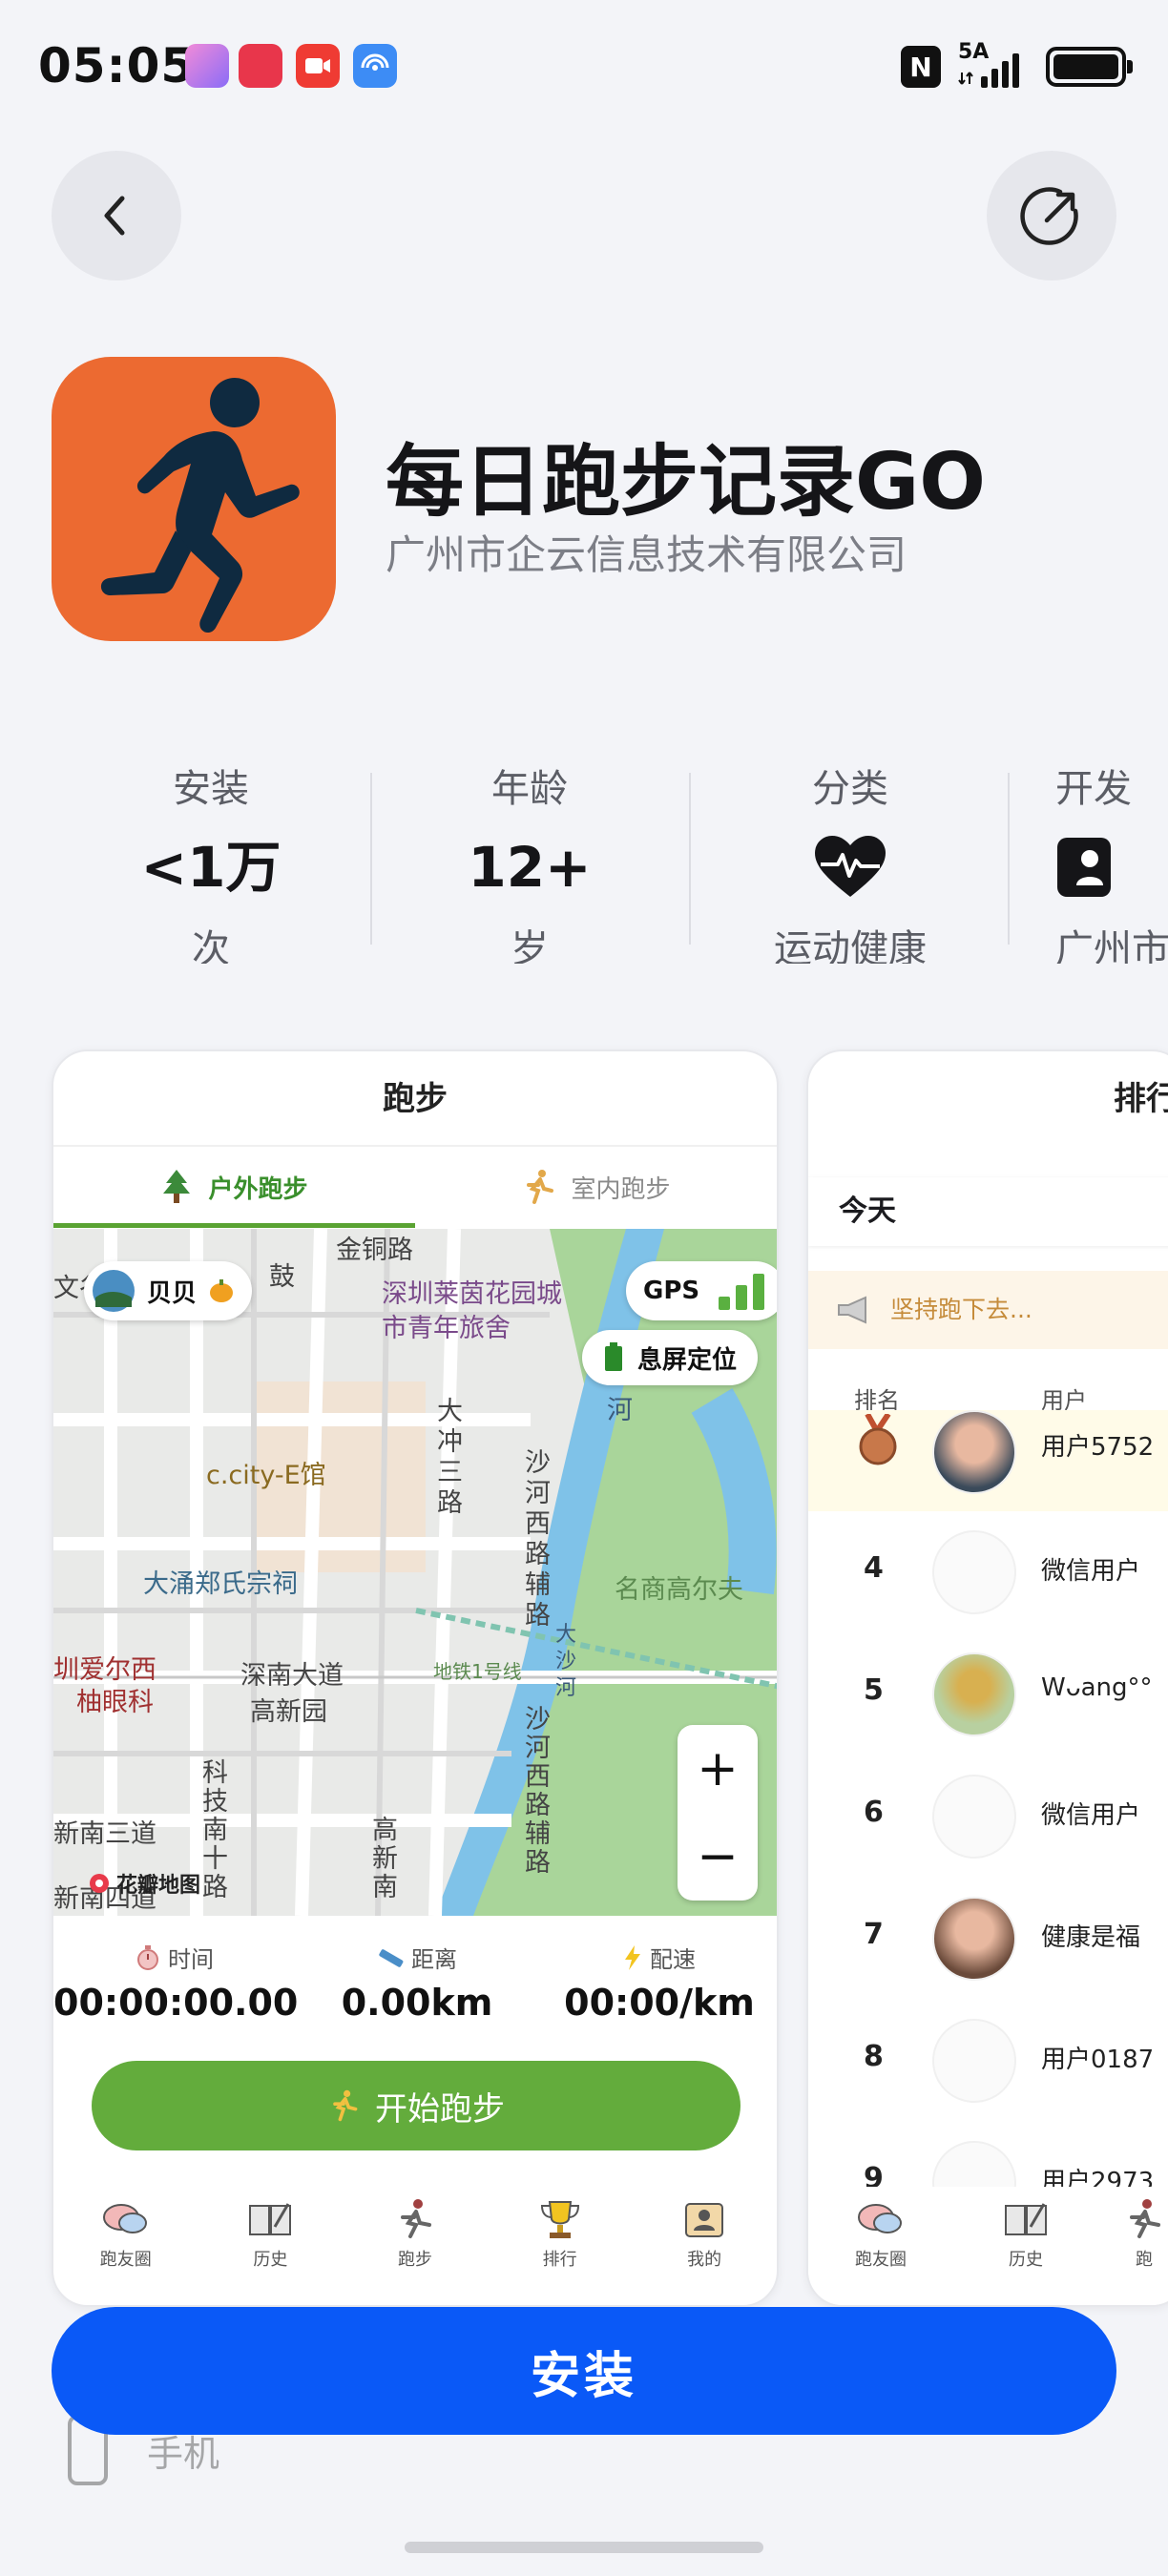 The width and height of the screenshot is (1168, 2576). What do you see at coordinates (258, 1189) in the screenshot?
I see `tab-label: 户外跑步` at bounding box center [258, 1189].